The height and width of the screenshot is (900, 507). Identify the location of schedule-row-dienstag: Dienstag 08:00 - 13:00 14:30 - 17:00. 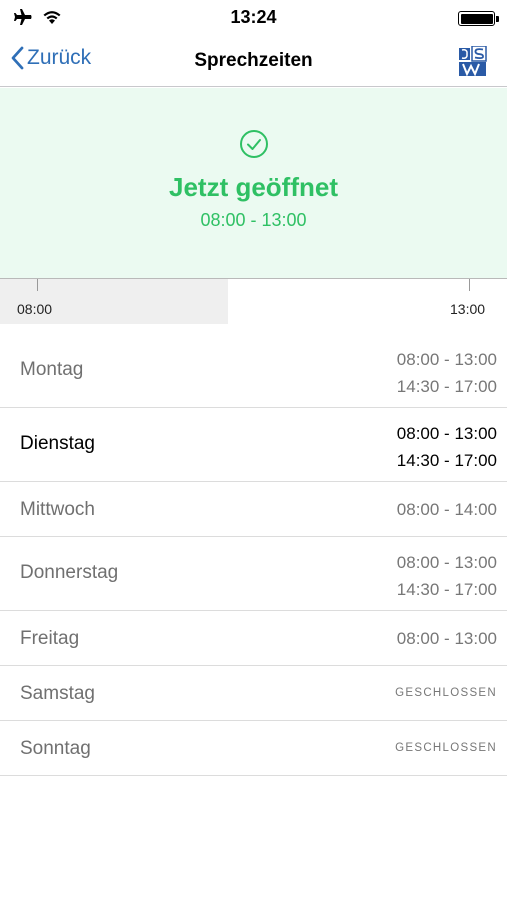
(253, 445).